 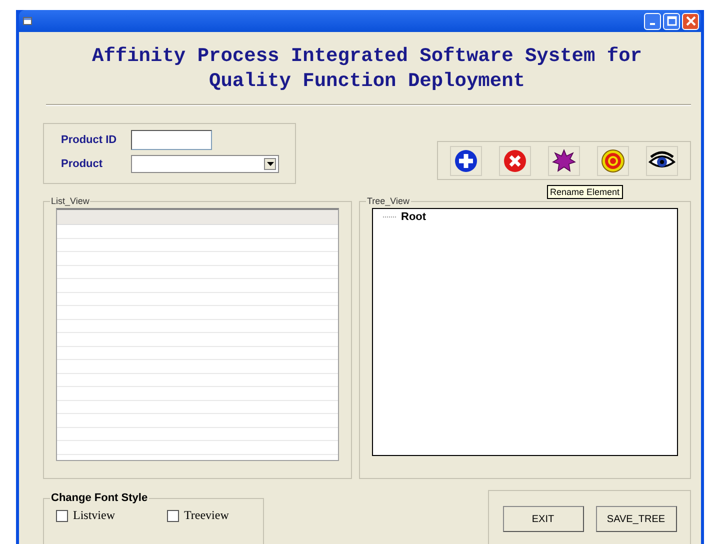 What do you see at coordinates (367, 81) in the screenshot?
I see `app-heading: Quality Function Deployment` at bounding box center [367, 81].